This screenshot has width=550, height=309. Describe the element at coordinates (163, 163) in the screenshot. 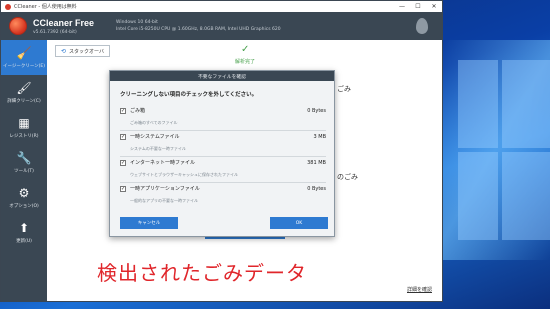

I see `item-label: インターネット一時ファイル` at that location.